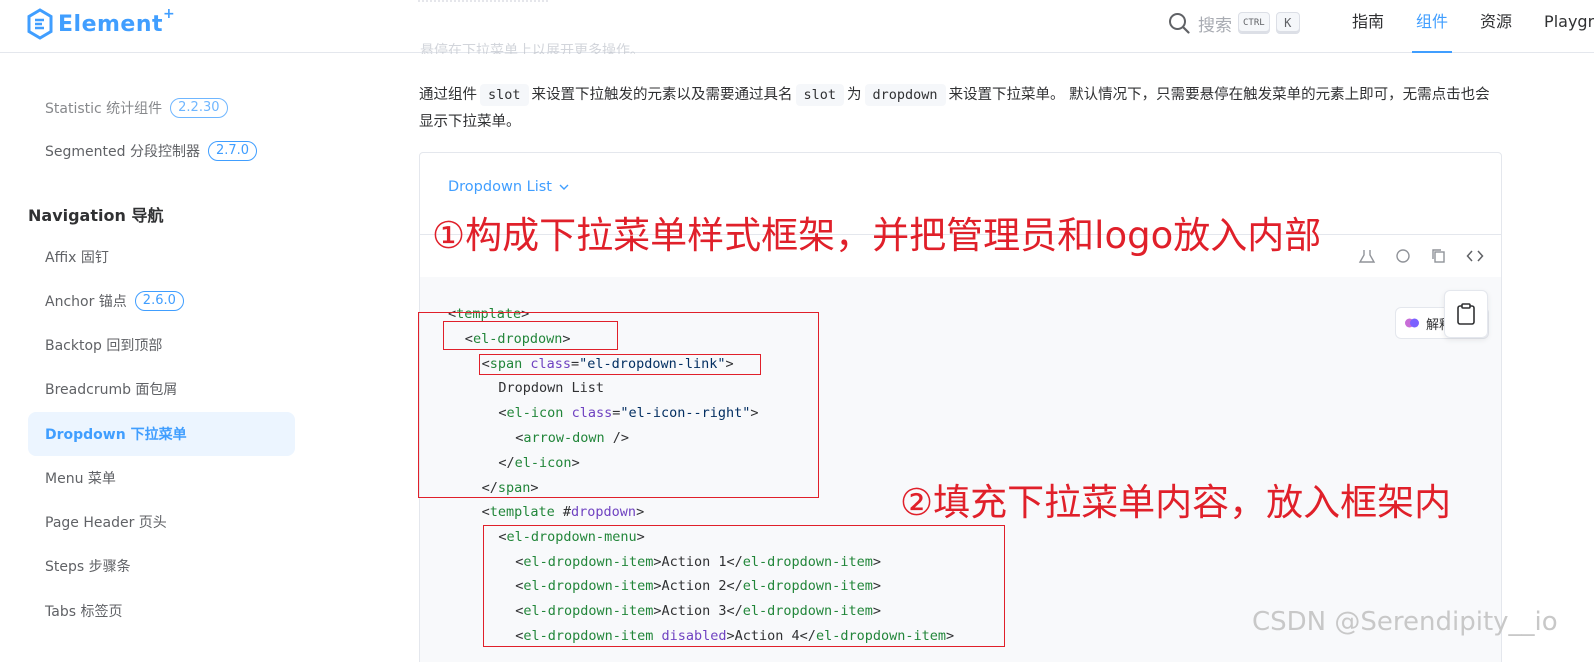  I want to click on brain-icon, so click(1412, 323).